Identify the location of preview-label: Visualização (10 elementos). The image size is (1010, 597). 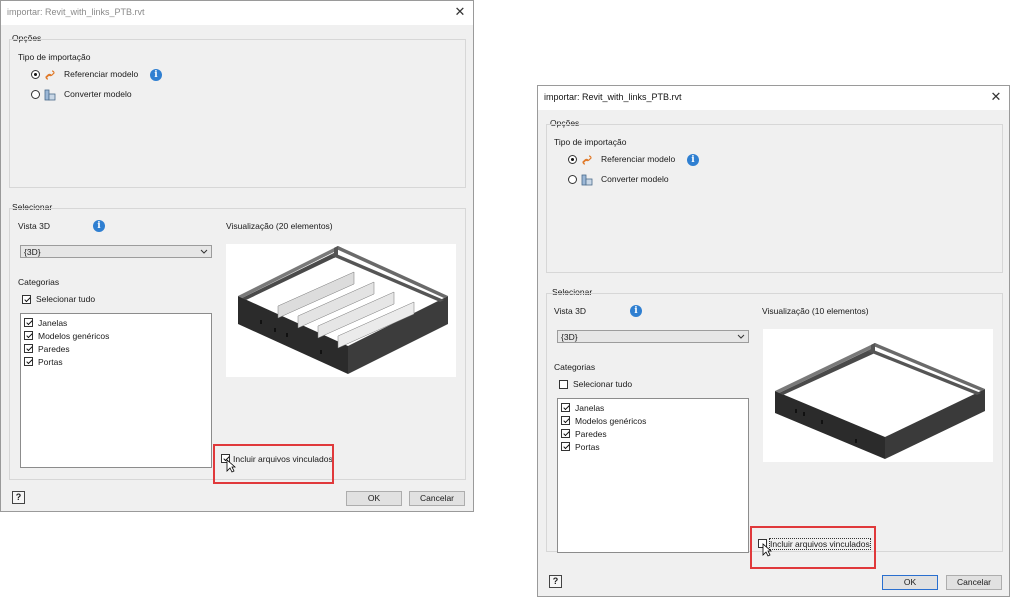
(815, 311).